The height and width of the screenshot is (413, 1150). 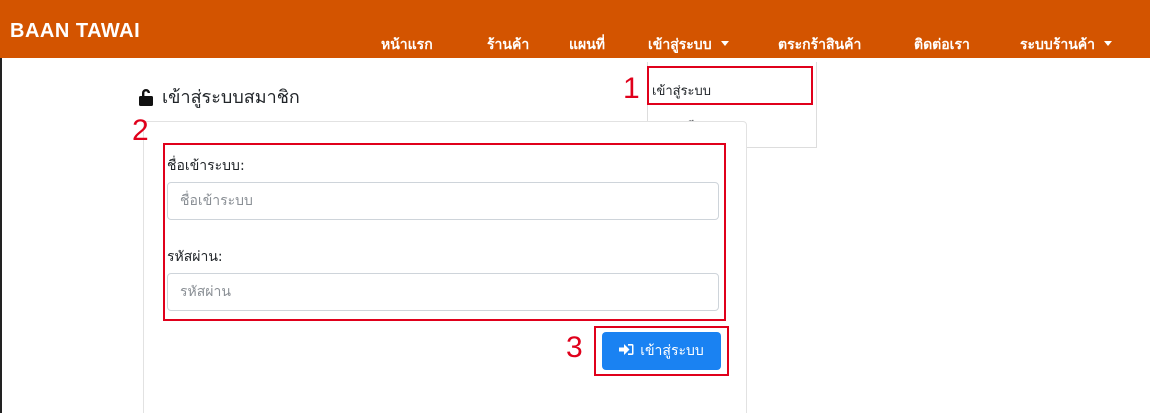 I want to click on brand-logo: BAAN TAWAI, so click(x=75, y=31).